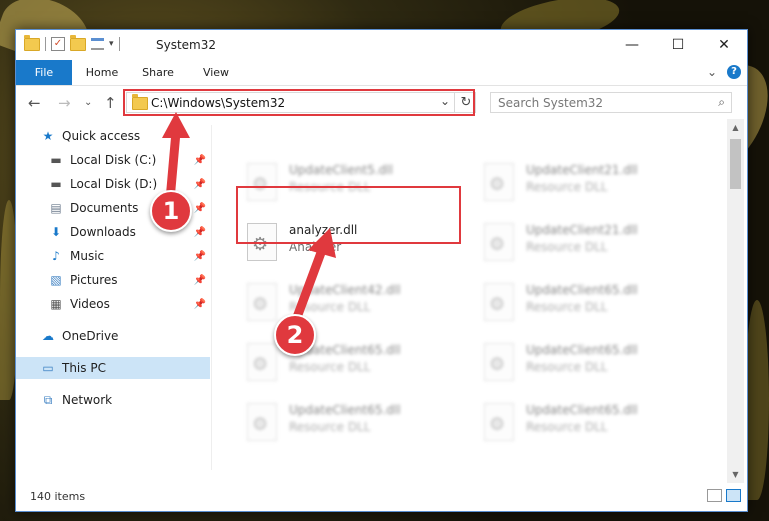 The image size is (769, 521). I want to click on sidebar-item-label: Downloads, so click(103, 232).